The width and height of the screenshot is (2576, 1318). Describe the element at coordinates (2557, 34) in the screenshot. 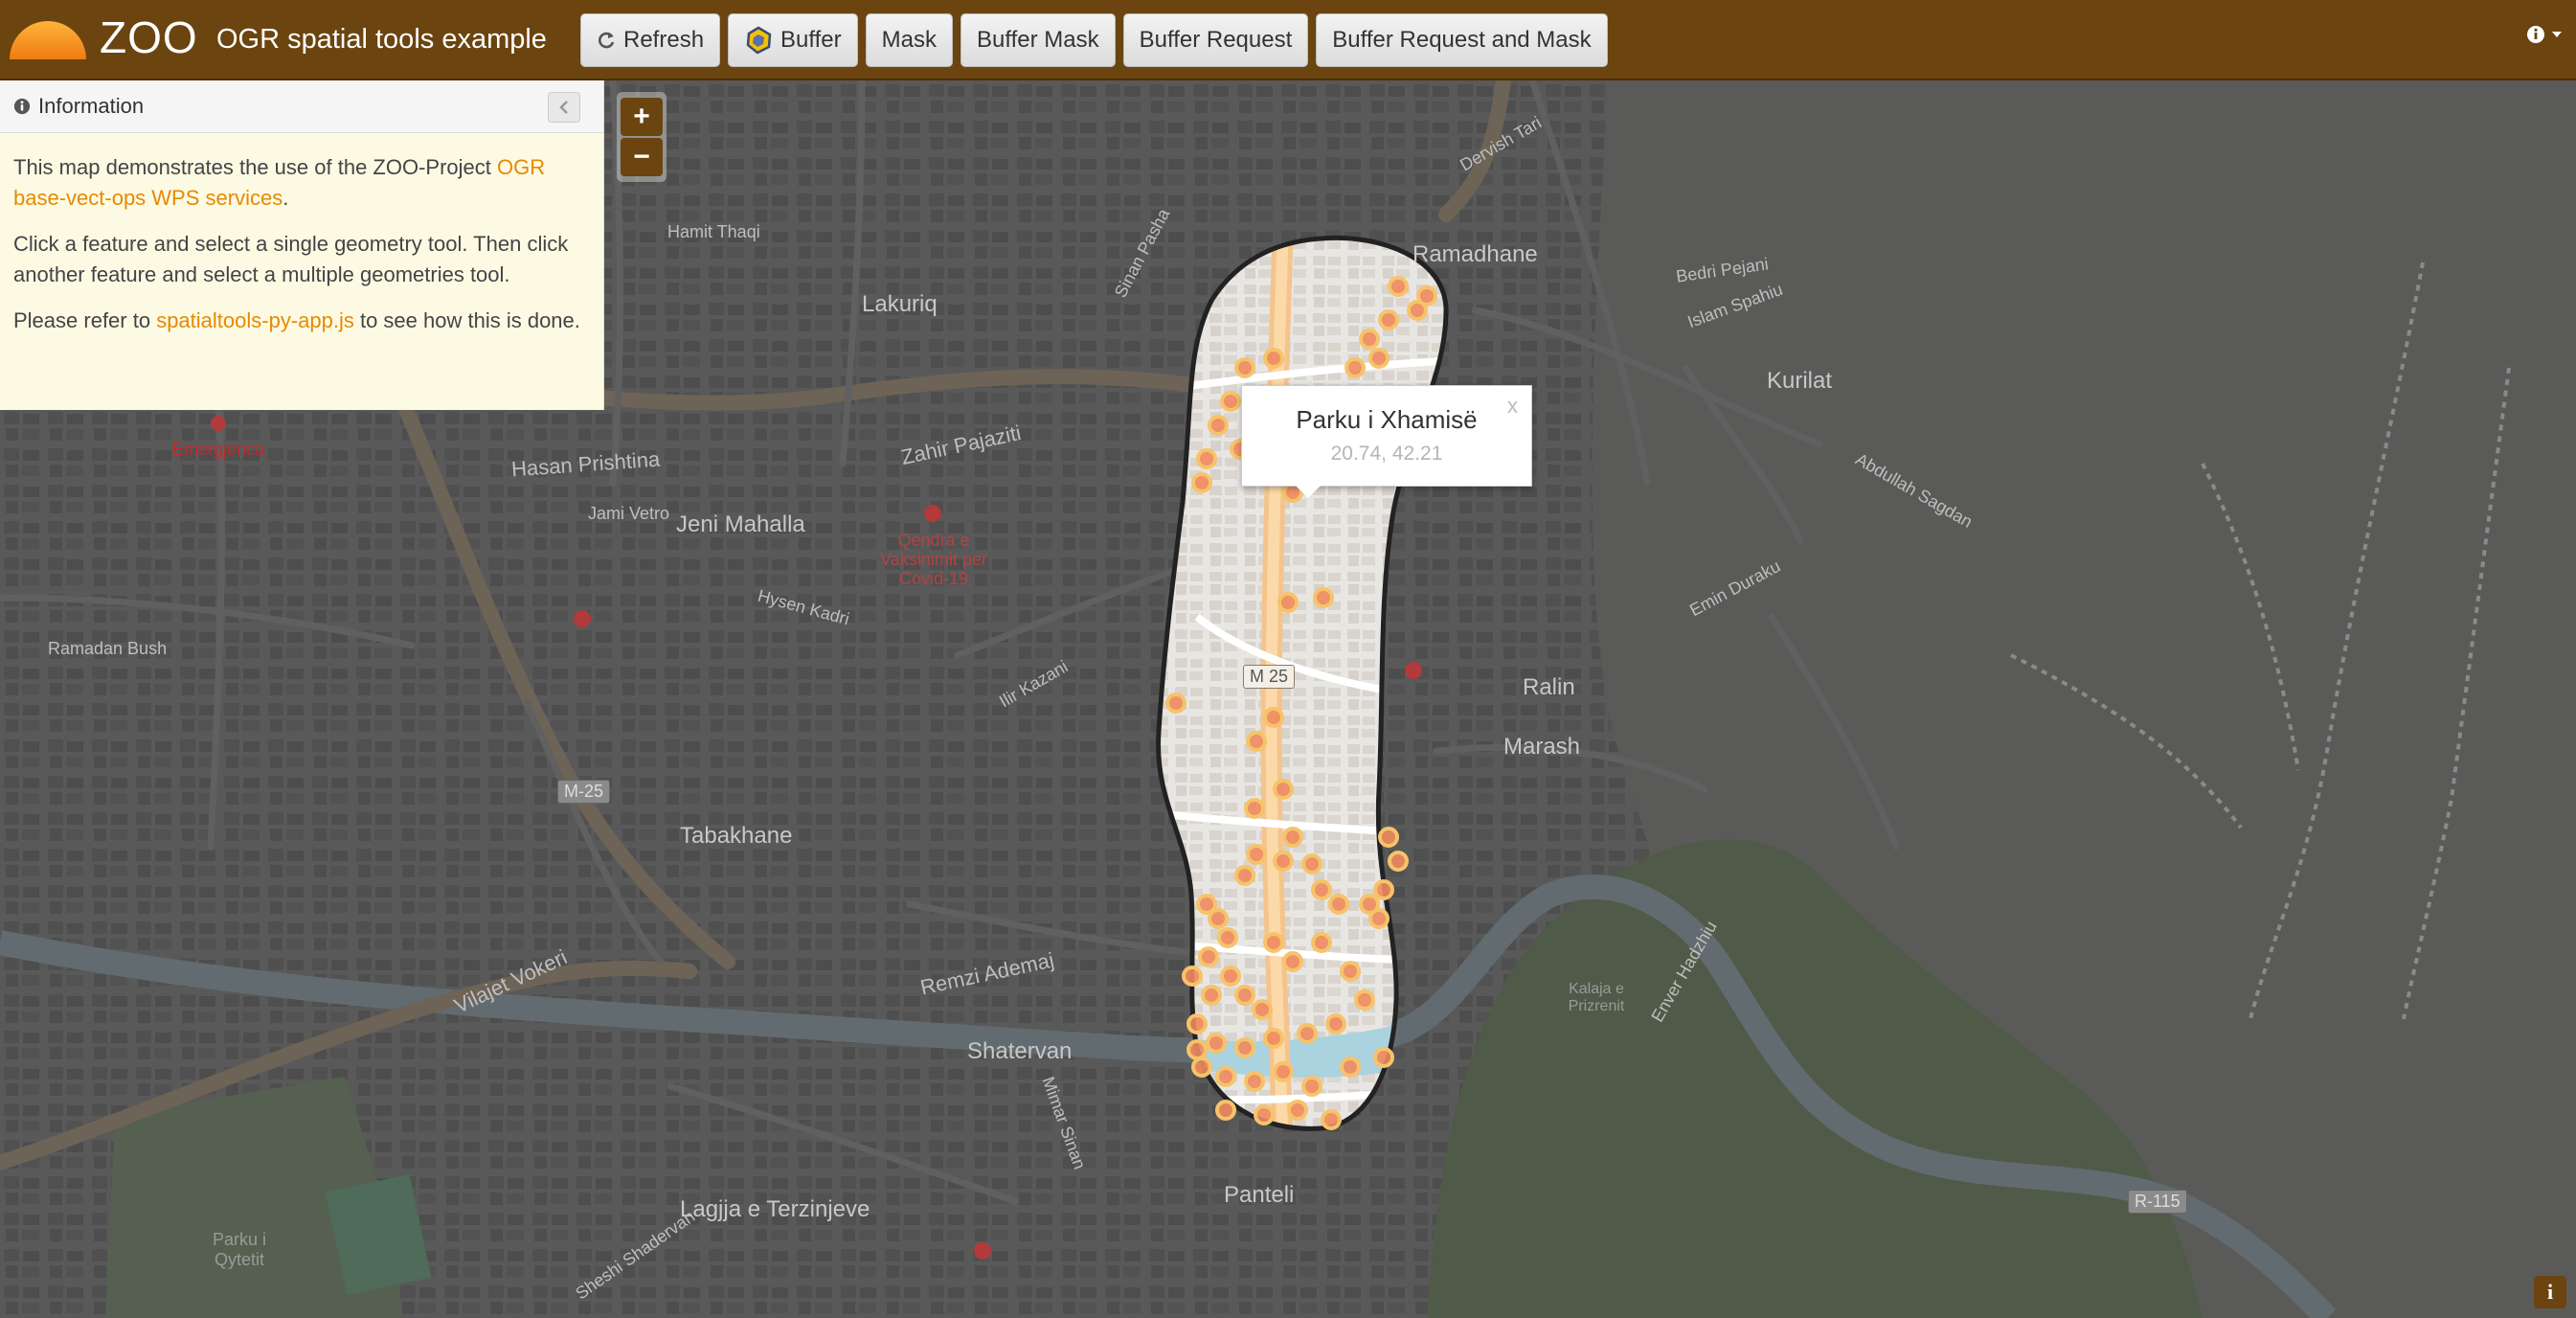

I see `caret-down-icon` at that location.